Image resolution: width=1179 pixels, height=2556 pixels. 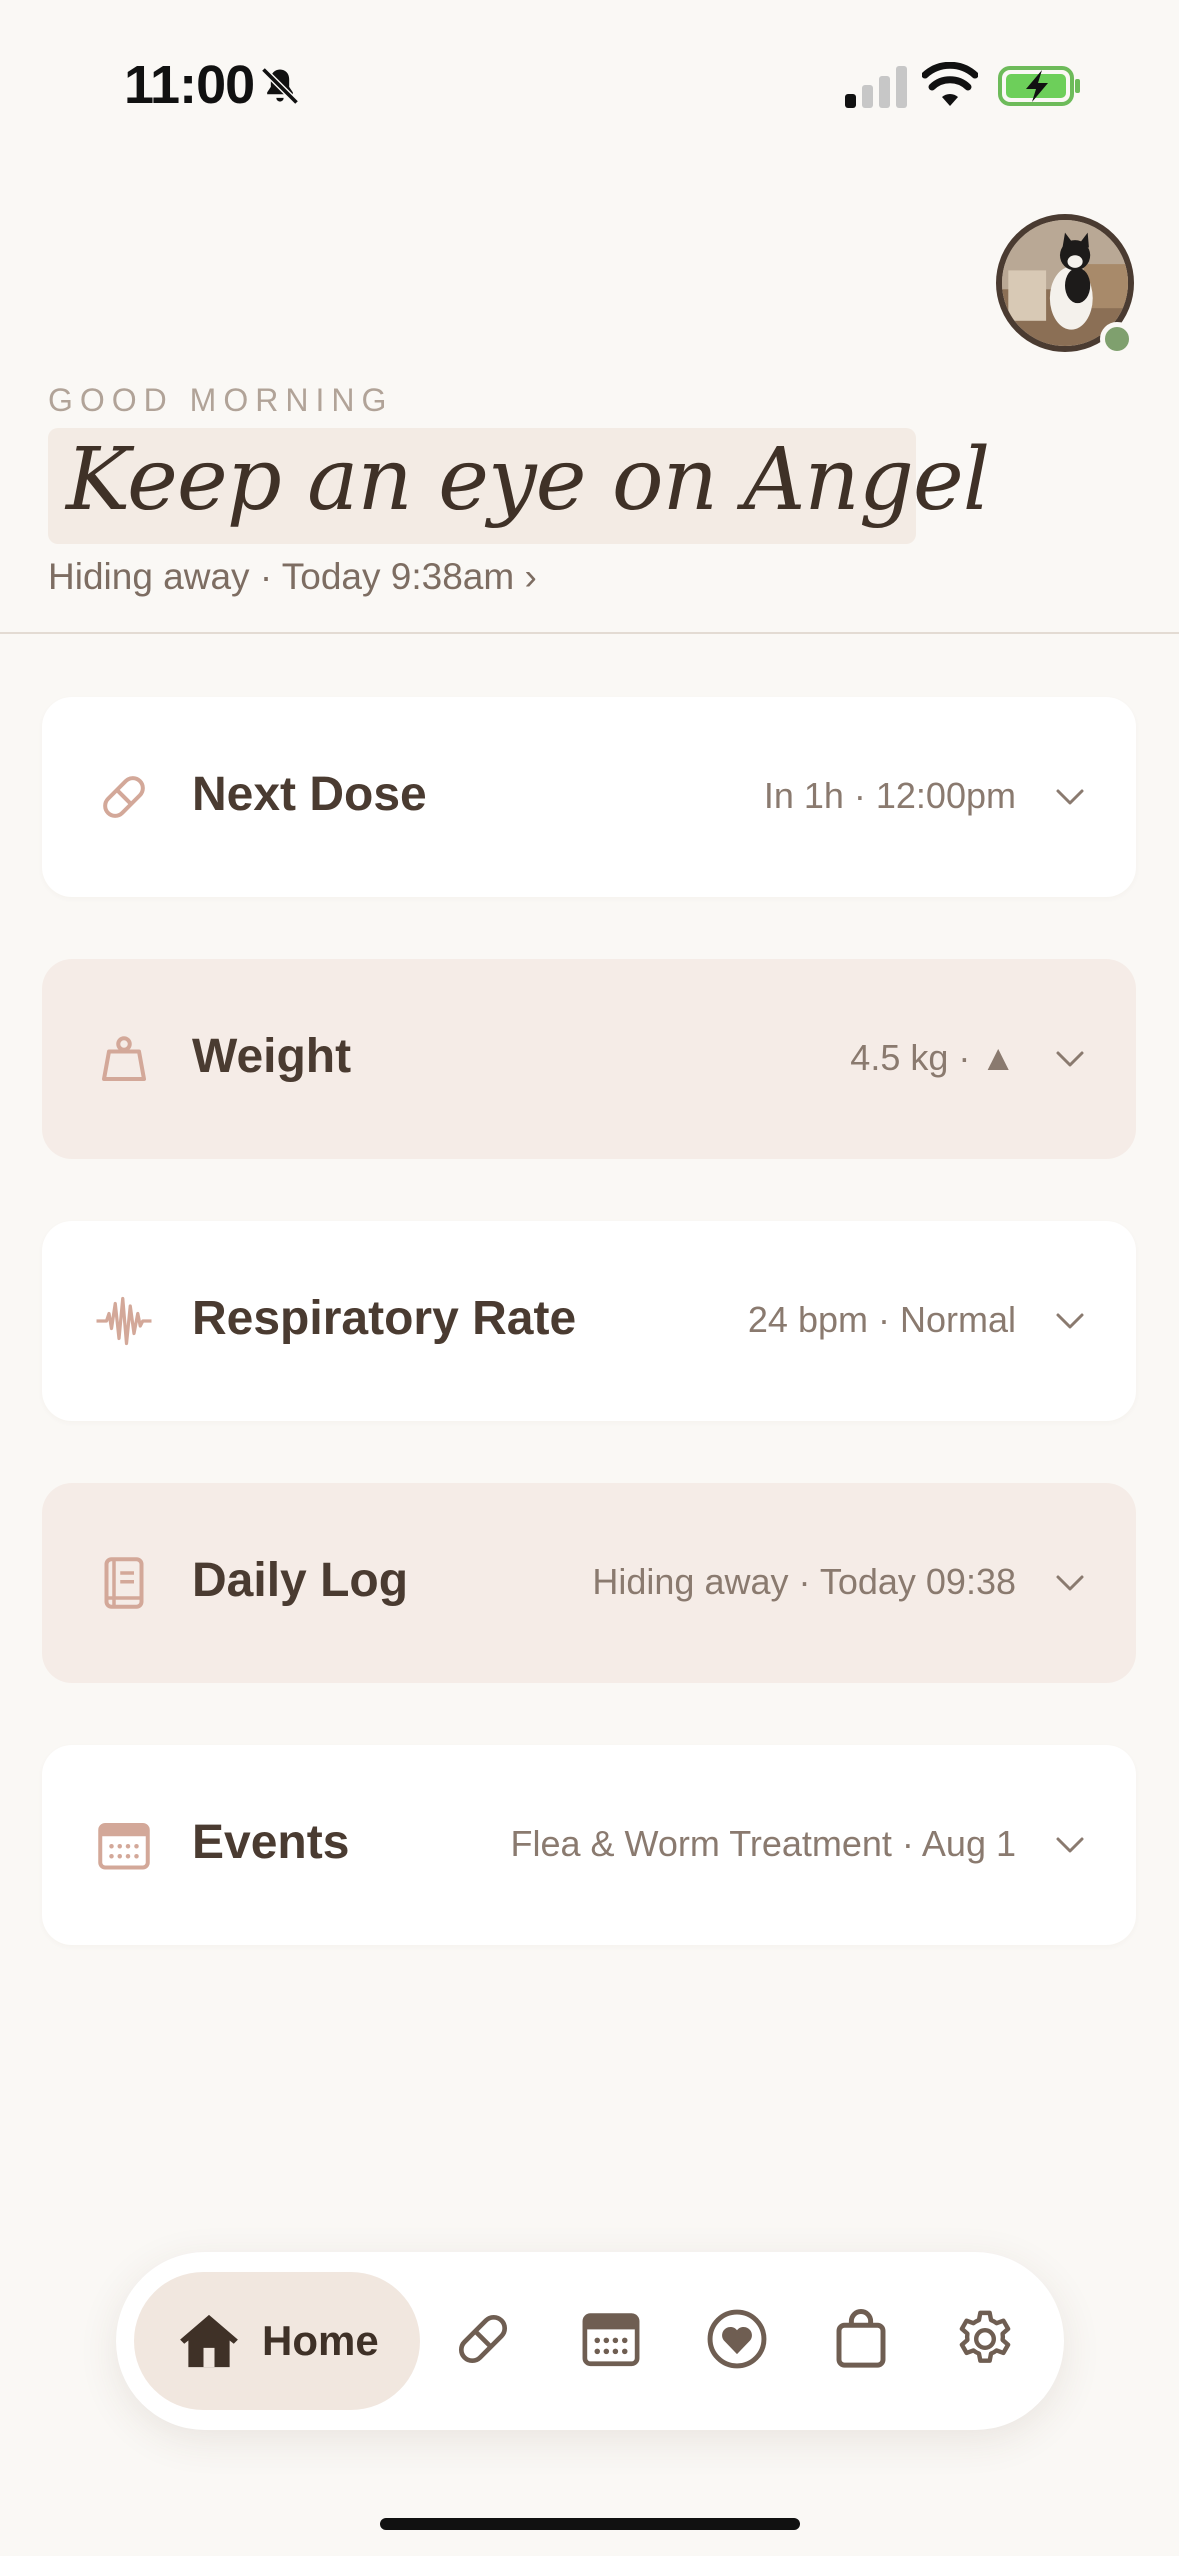 What do you see at coordinates (589, 797) in the screenshot?
I see `card-next-dose: Next Dose In 1h · 12:00pm` at bounding box center [589, 797].